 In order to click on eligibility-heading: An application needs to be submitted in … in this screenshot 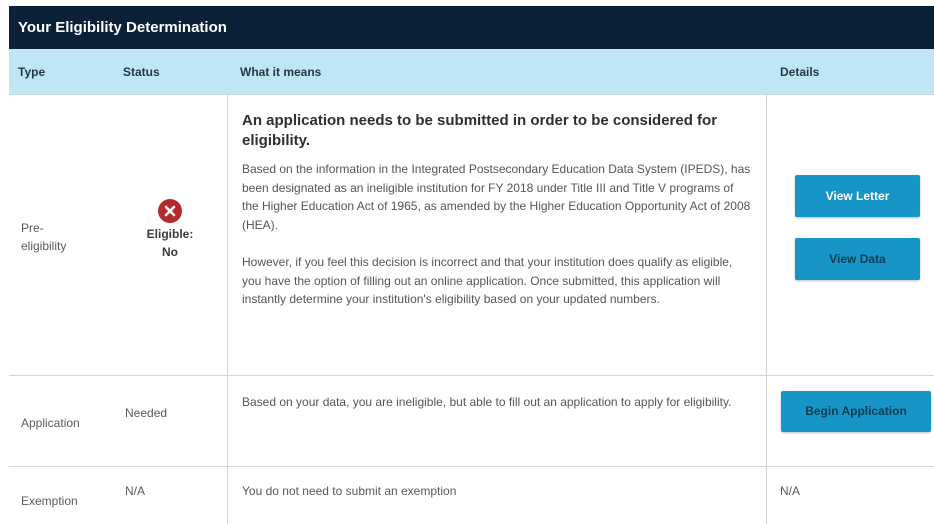, I will do `click(480, 130)`.